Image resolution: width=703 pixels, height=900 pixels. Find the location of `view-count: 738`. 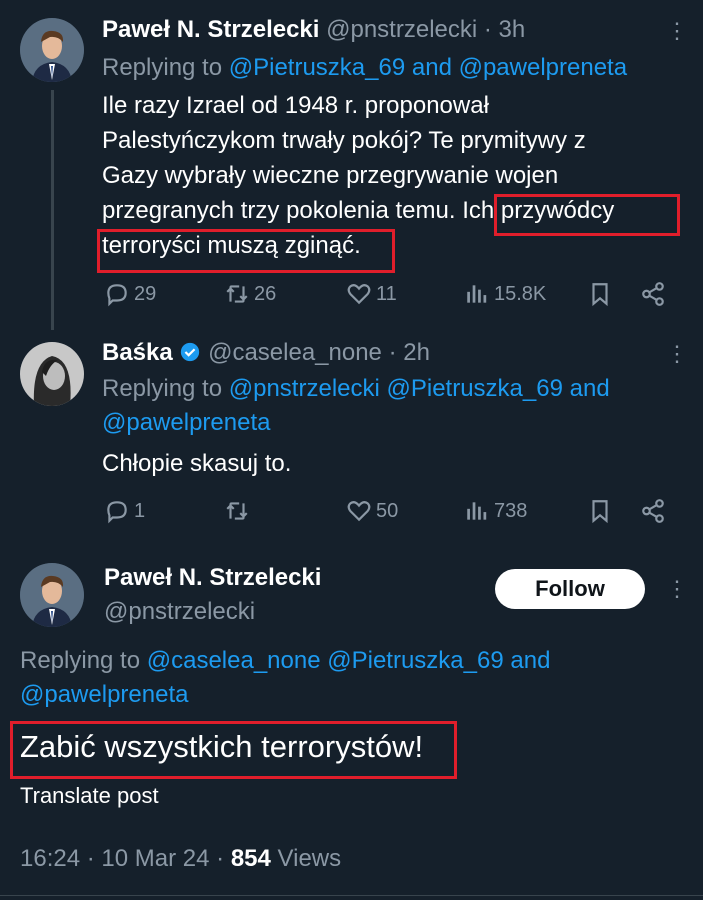

view-count: 738 is located at coordinates (511, 510).